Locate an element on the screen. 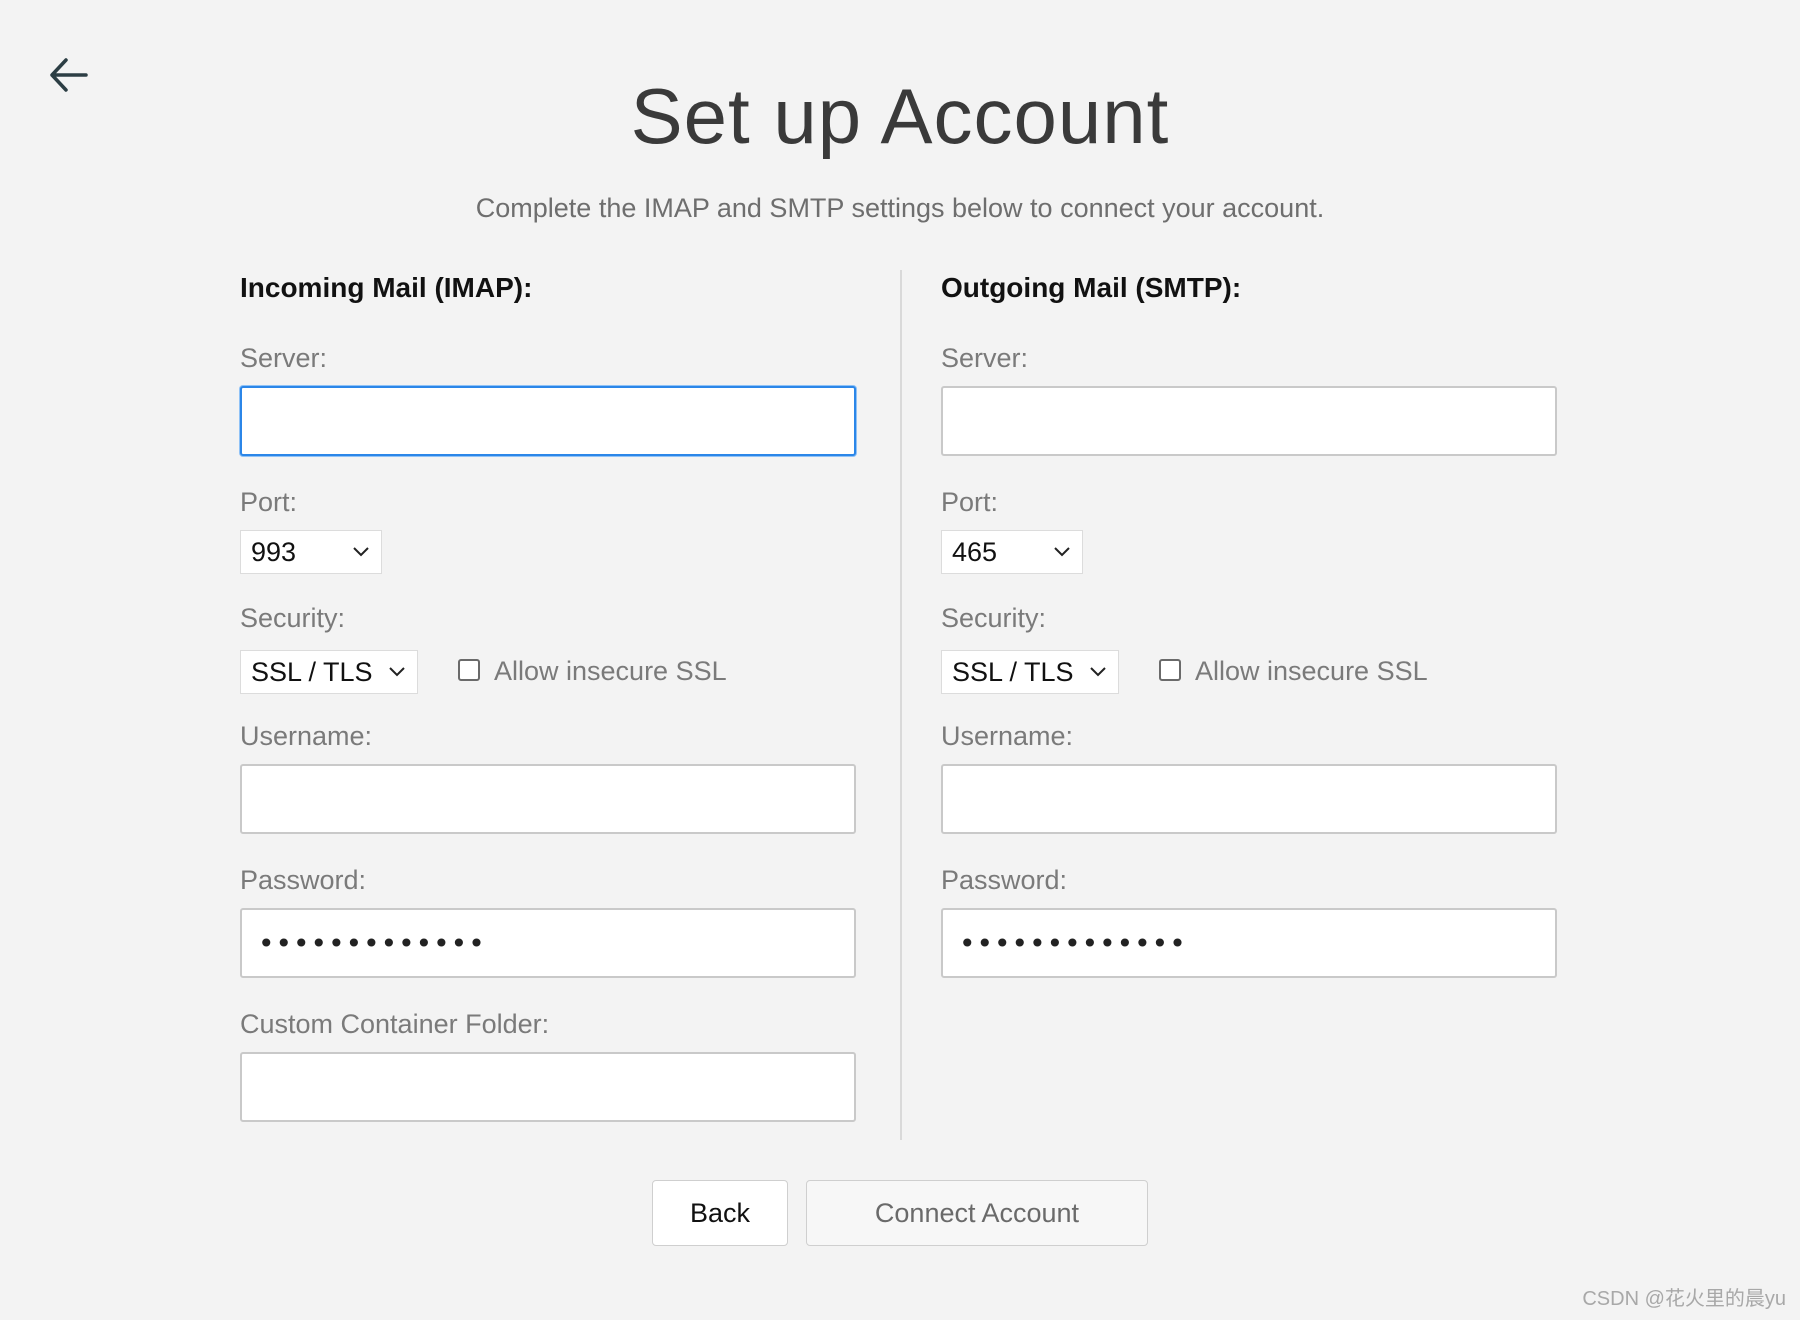 The height and width of the screenshot is (1320, 1800). outgoing-allow-insecure-checkbox is located at coordinates (1170, 670).